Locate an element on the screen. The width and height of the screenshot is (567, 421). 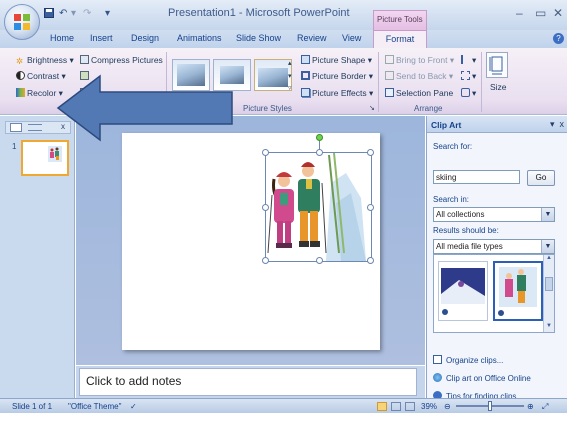
picture-shape-label: Picture Shape is located at coordinates (339, 60).